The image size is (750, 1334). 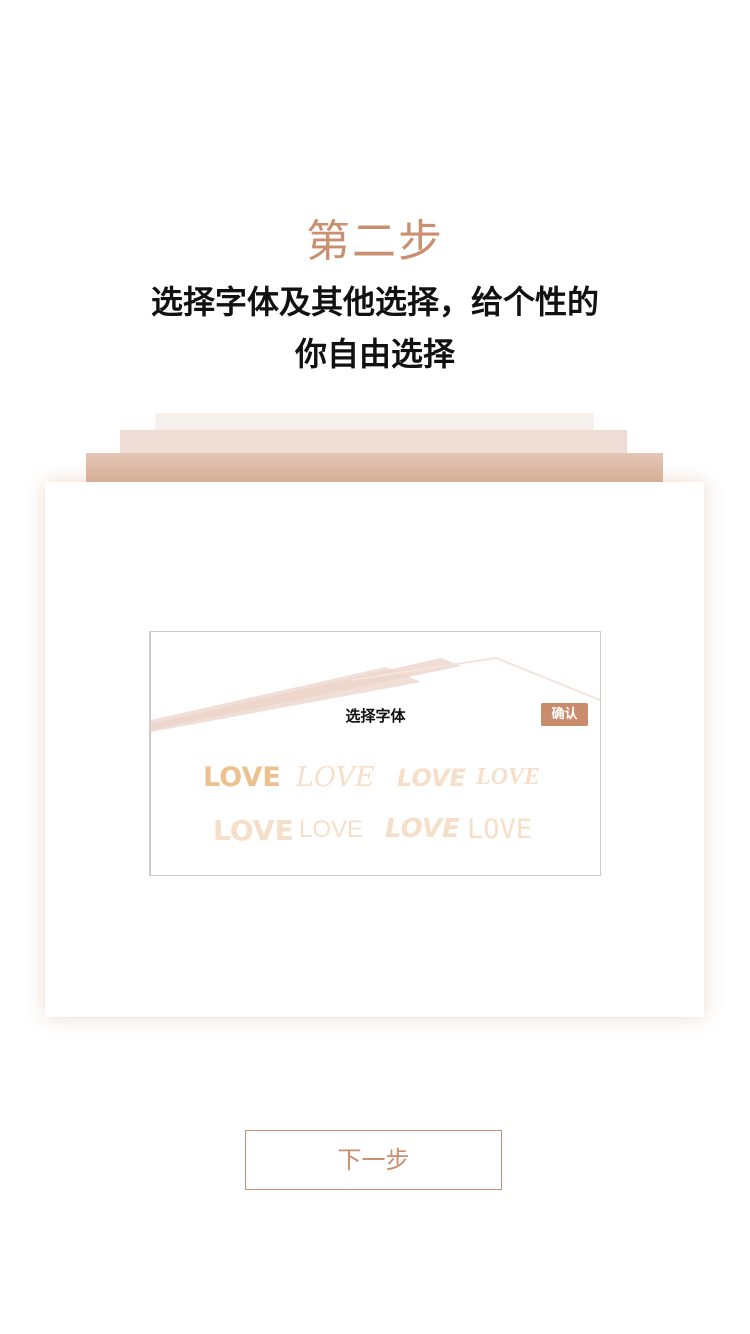 I want to click on stack-layer-back, so click(x=374, y=421).